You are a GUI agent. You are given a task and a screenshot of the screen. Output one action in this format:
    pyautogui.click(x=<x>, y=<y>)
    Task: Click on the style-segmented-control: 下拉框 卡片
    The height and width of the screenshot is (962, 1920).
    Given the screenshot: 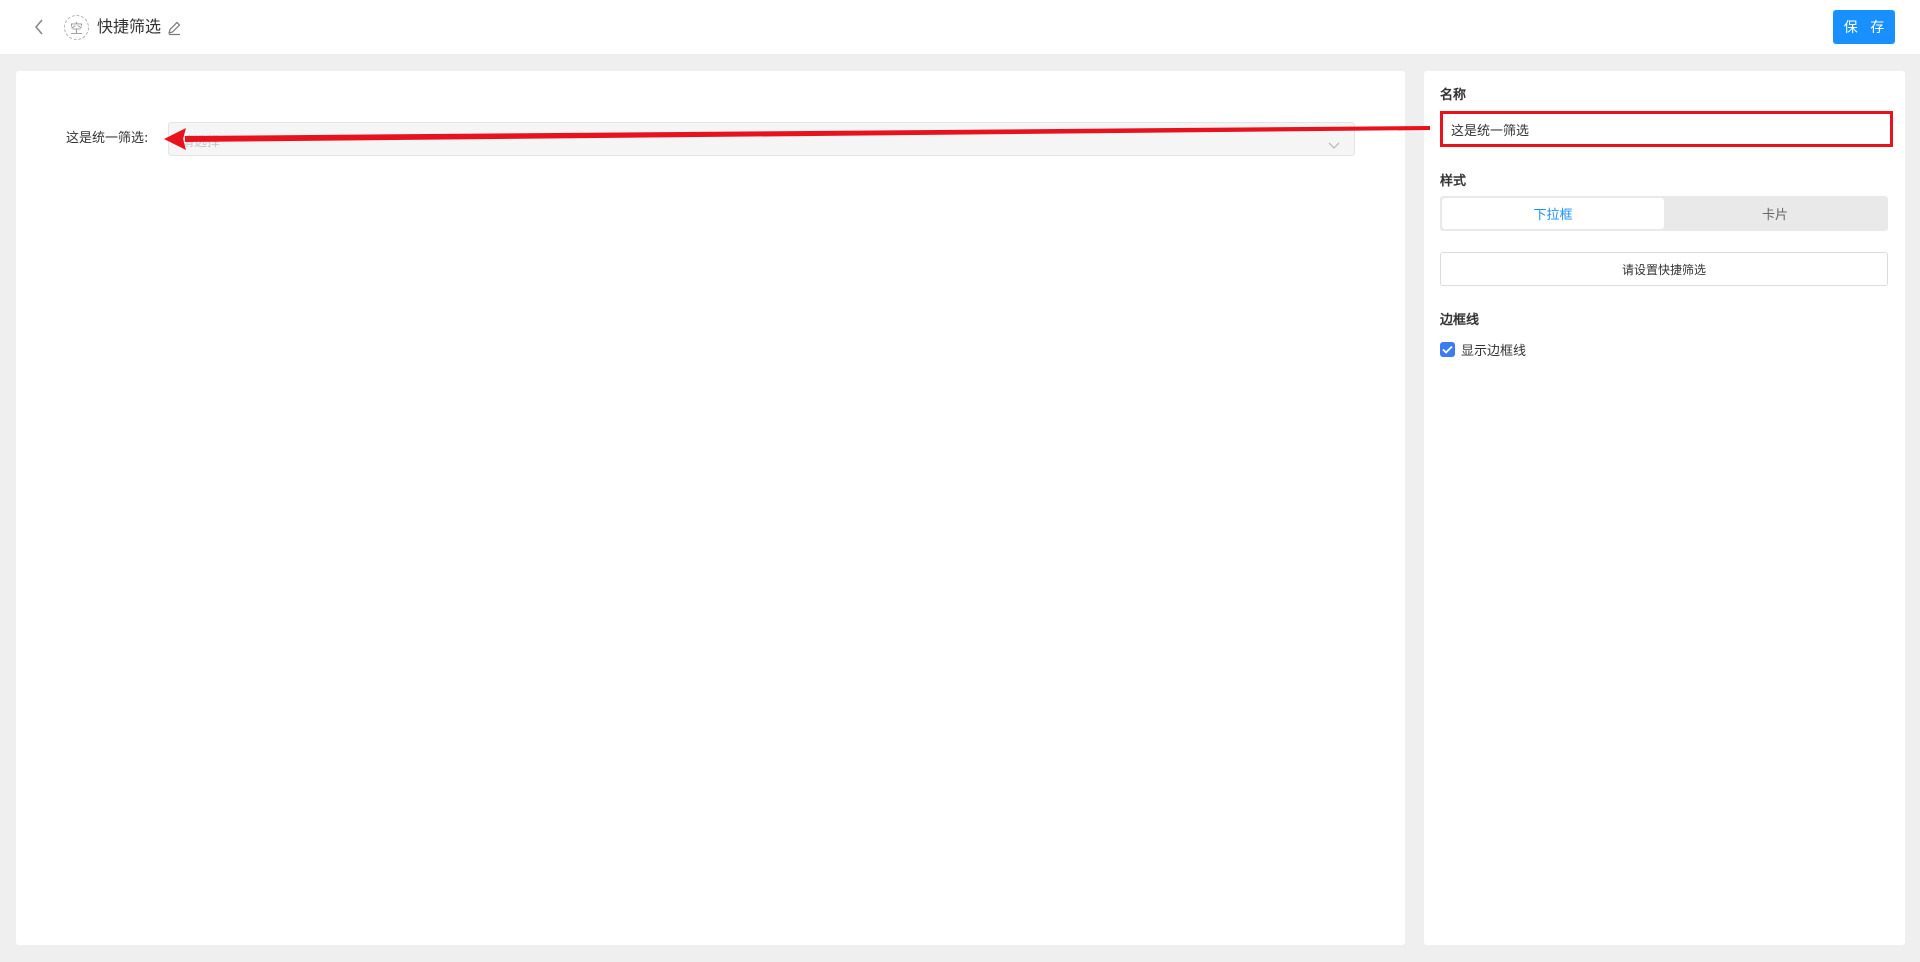 What is the action you would take?
    pyautogui.click(x=1664, y=213)
    